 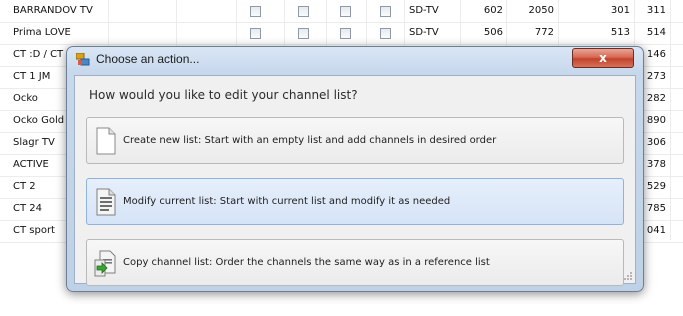 I want to click on number-cell: 772, so click(x=544, y=32).